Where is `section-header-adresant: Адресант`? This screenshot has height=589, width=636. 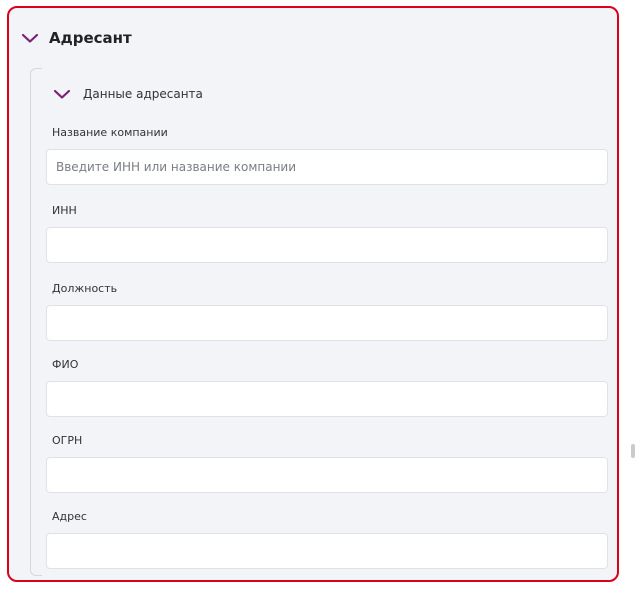
section-header-adresant: Адресант is located at coordinates (76, 38).